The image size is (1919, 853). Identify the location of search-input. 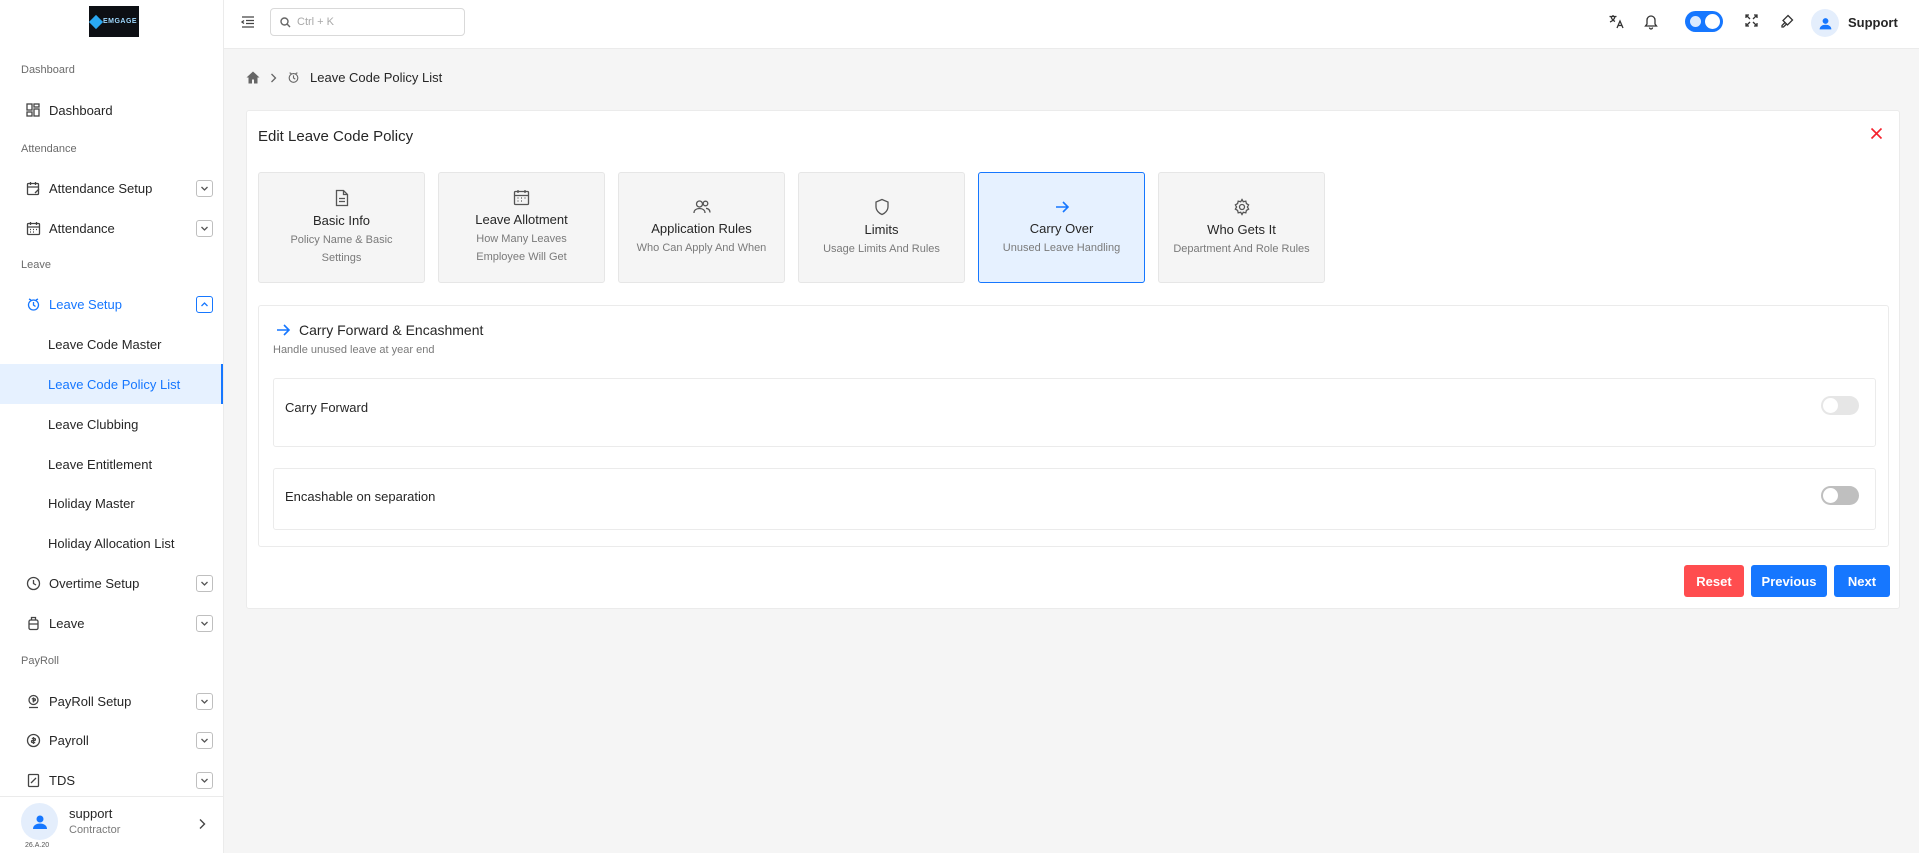
(372, 22).